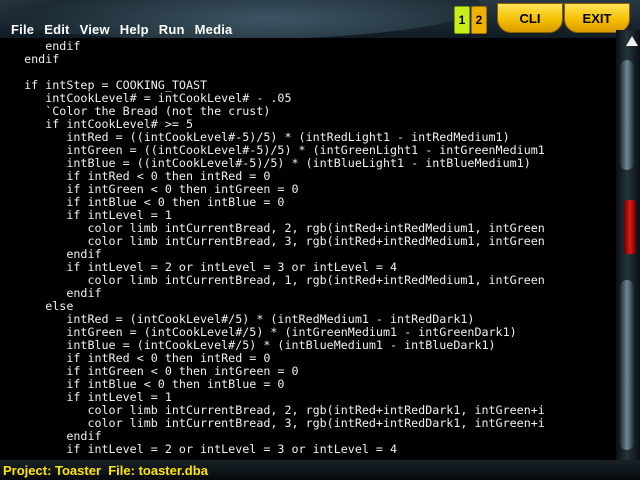 The width and height of the screenshot is (640, 480). I want to click on view-1-button: 1, so click(462, 20).